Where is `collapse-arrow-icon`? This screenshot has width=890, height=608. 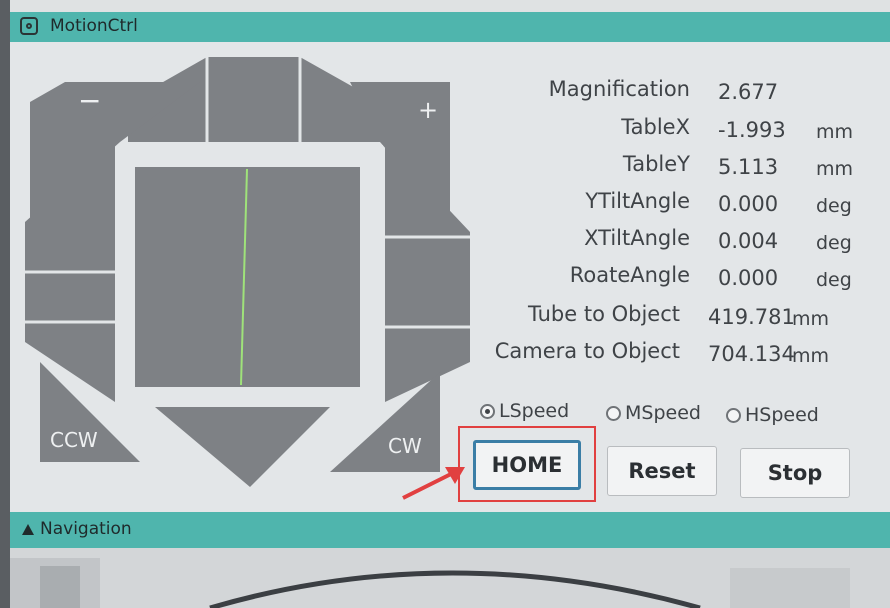
collapse-arrow-icon is located at coordinates (28, 529).